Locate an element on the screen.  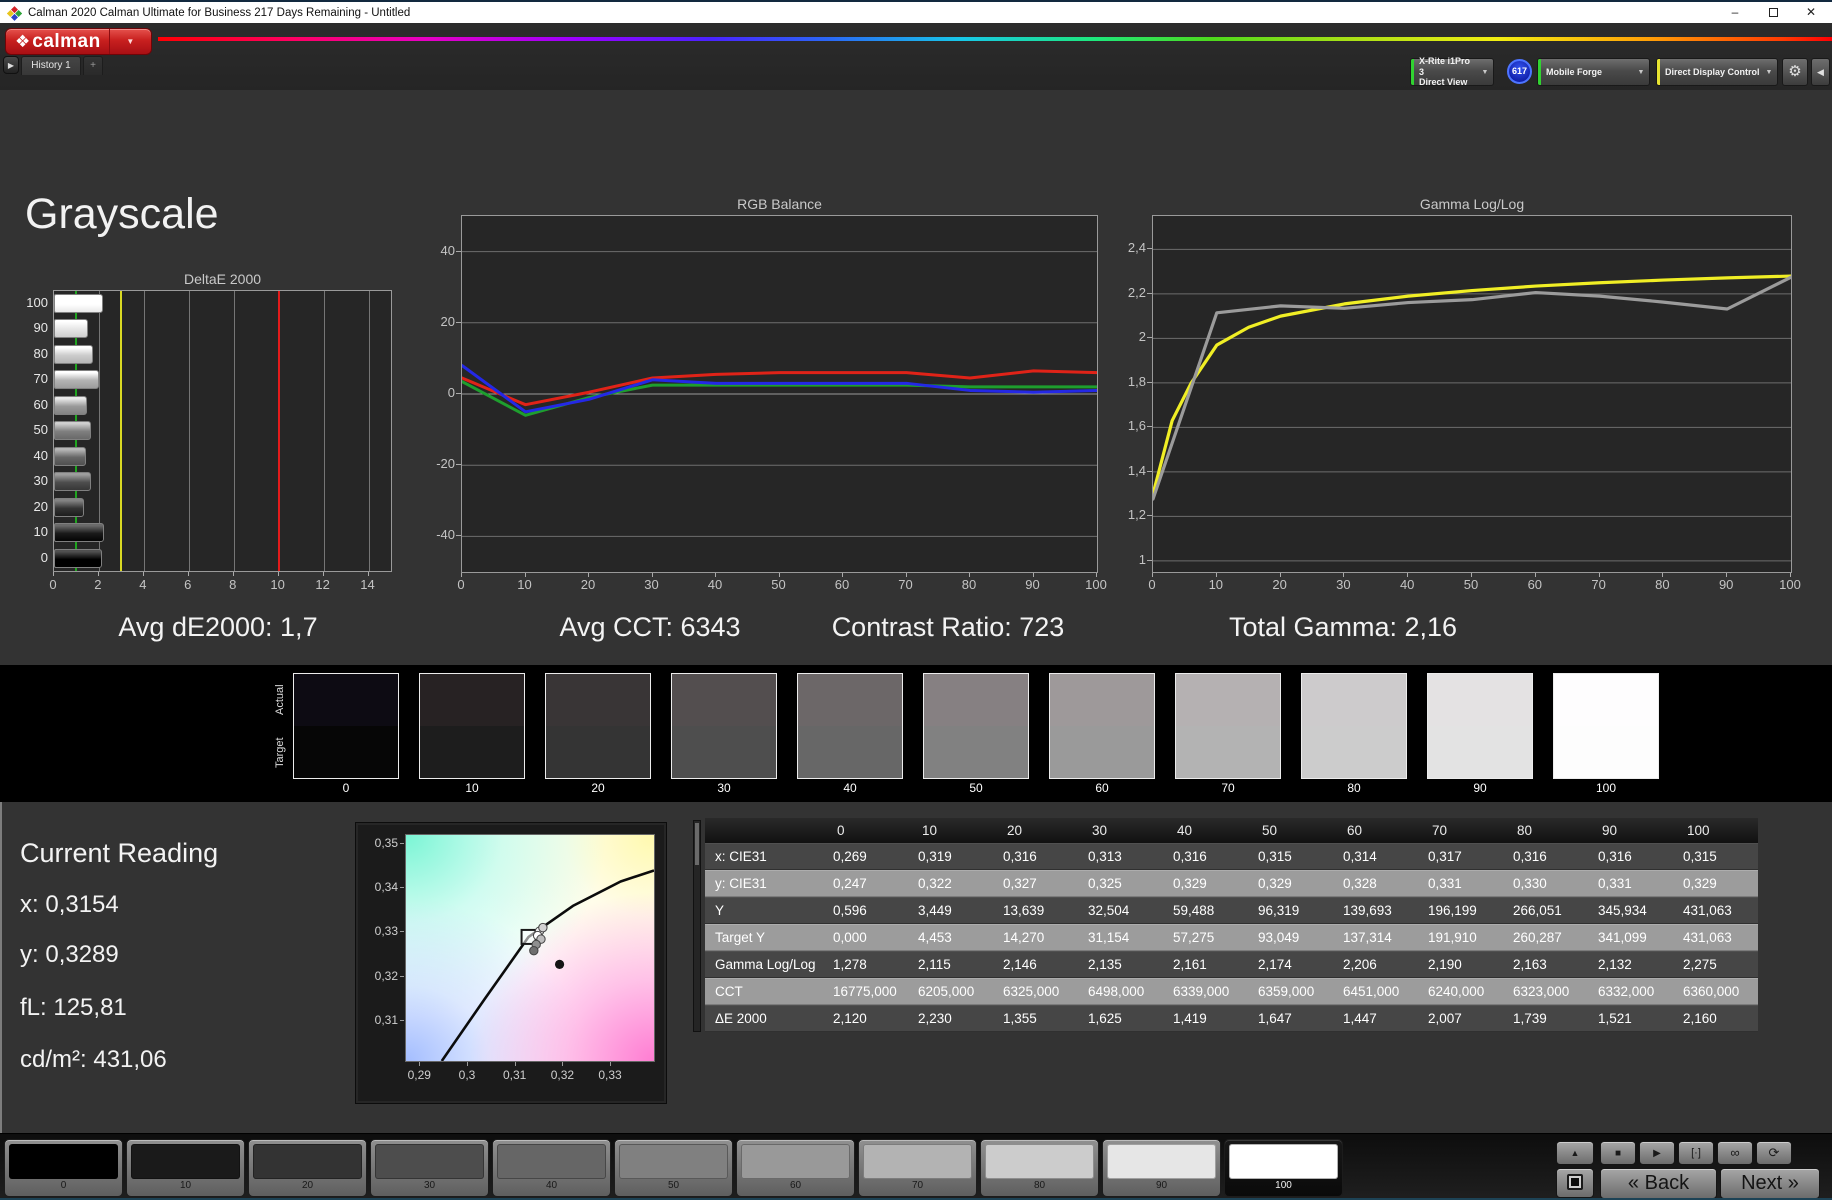
settings-button: ⚙ is located at coordinates (1795, 72).